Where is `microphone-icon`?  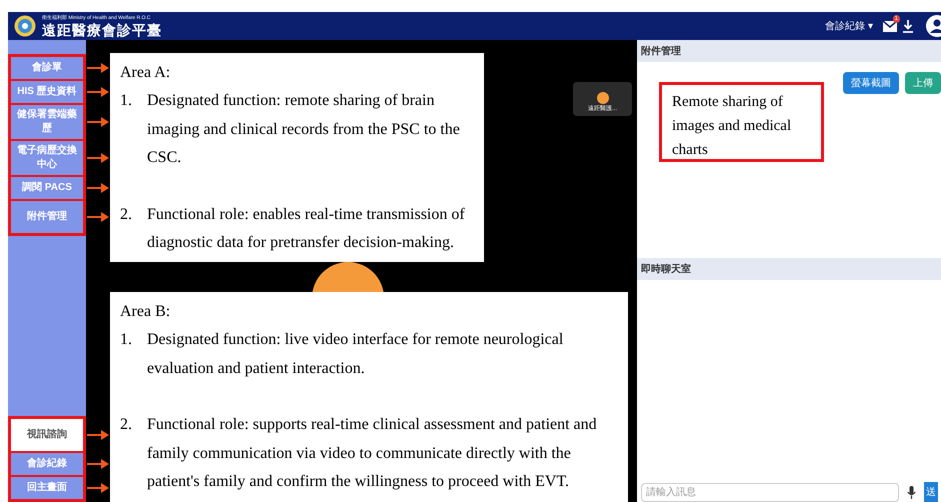
microphone-icon is located at coordinates (911, 492).